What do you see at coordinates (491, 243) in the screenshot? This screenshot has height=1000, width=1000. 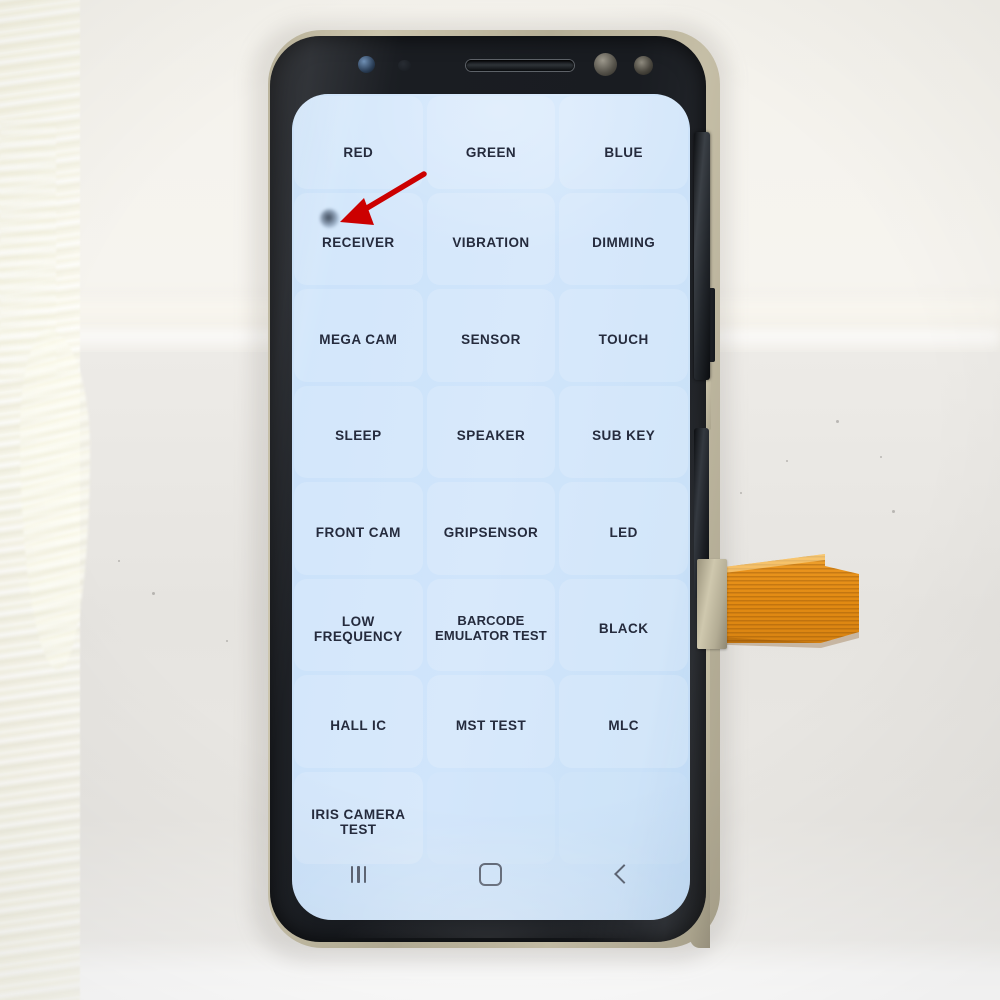 I see `test-button-label: VIBRATION` at bounding box center [491, 243].